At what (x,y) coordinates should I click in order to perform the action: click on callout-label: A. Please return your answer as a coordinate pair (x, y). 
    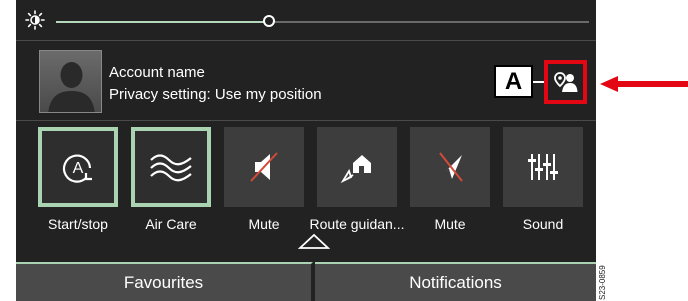
    Looking at the image, I should click on (513, 81).